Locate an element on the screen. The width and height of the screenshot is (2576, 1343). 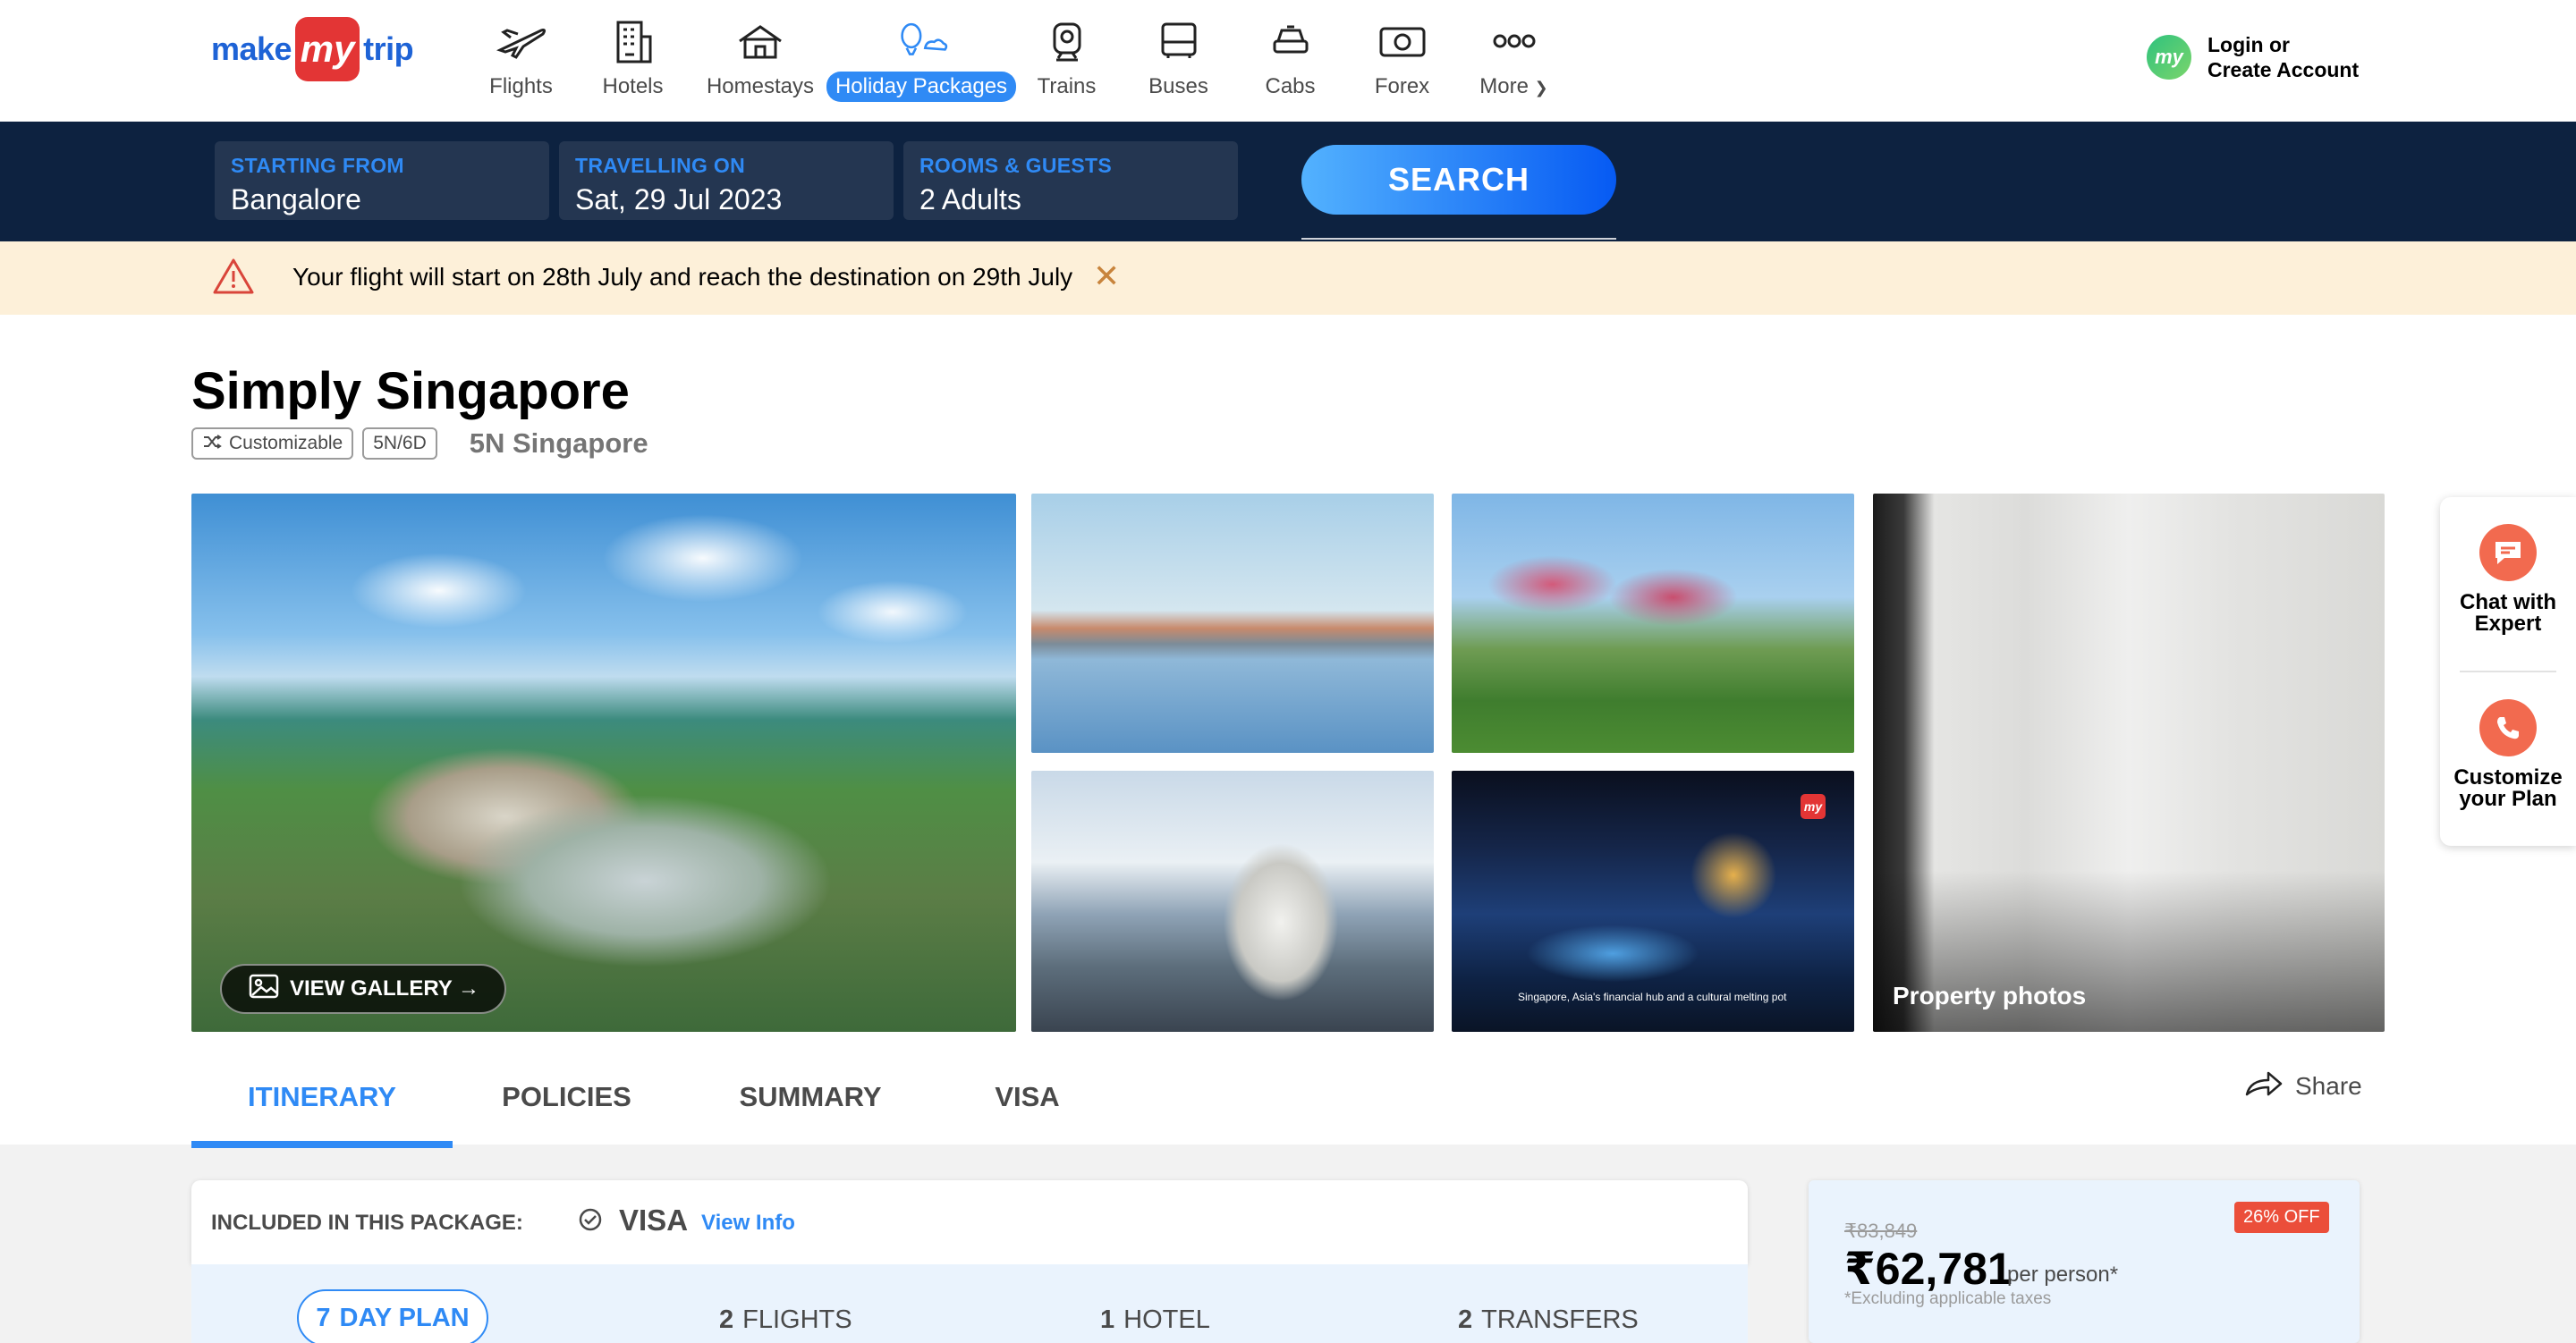
view-gallery-label: VIEW GALLERY → is located at coordinates (385, 988).